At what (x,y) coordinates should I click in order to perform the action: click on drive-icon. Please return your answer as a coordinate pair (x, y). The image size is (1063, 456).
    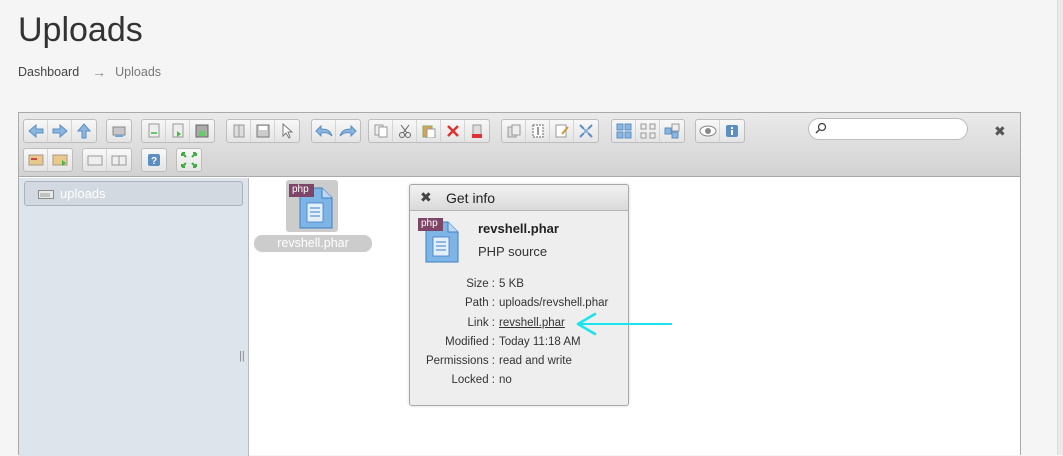
    Looking at the image, I should click on (46, 194).